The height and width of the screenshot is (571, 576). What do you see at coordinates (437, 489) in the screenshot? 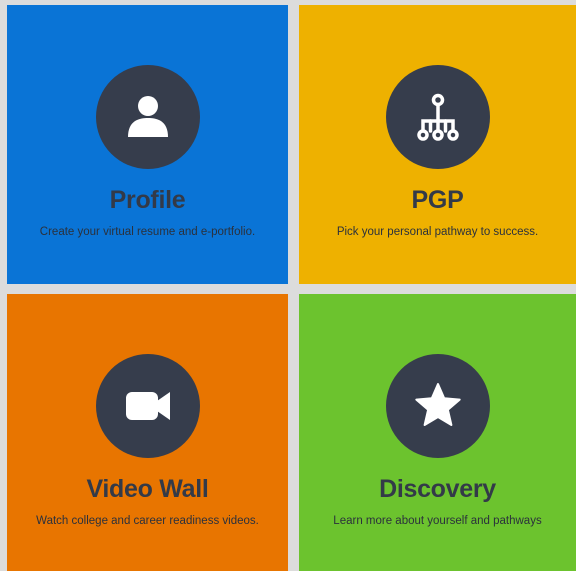
I see `tile-title: Discovery` at bounding box center [437, 489].